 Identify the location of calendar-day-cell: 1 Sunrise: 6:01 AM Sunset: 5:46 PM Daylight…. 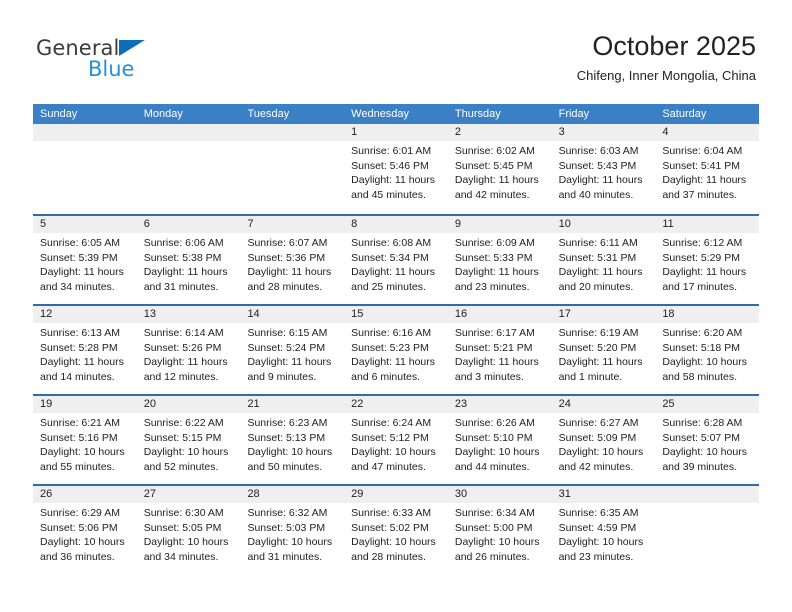
(396, 169).